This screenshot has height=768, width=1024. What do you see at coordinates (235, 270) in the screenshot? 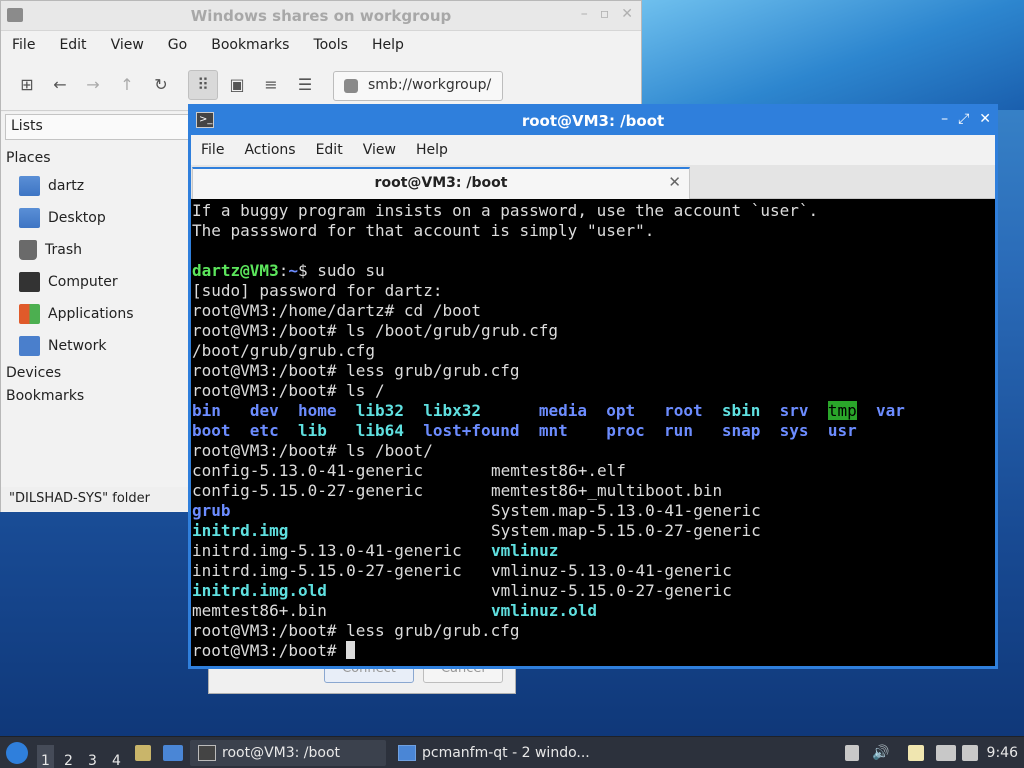
I see `prompt-user: dartz@VM3` at bounding box center [235, 270].